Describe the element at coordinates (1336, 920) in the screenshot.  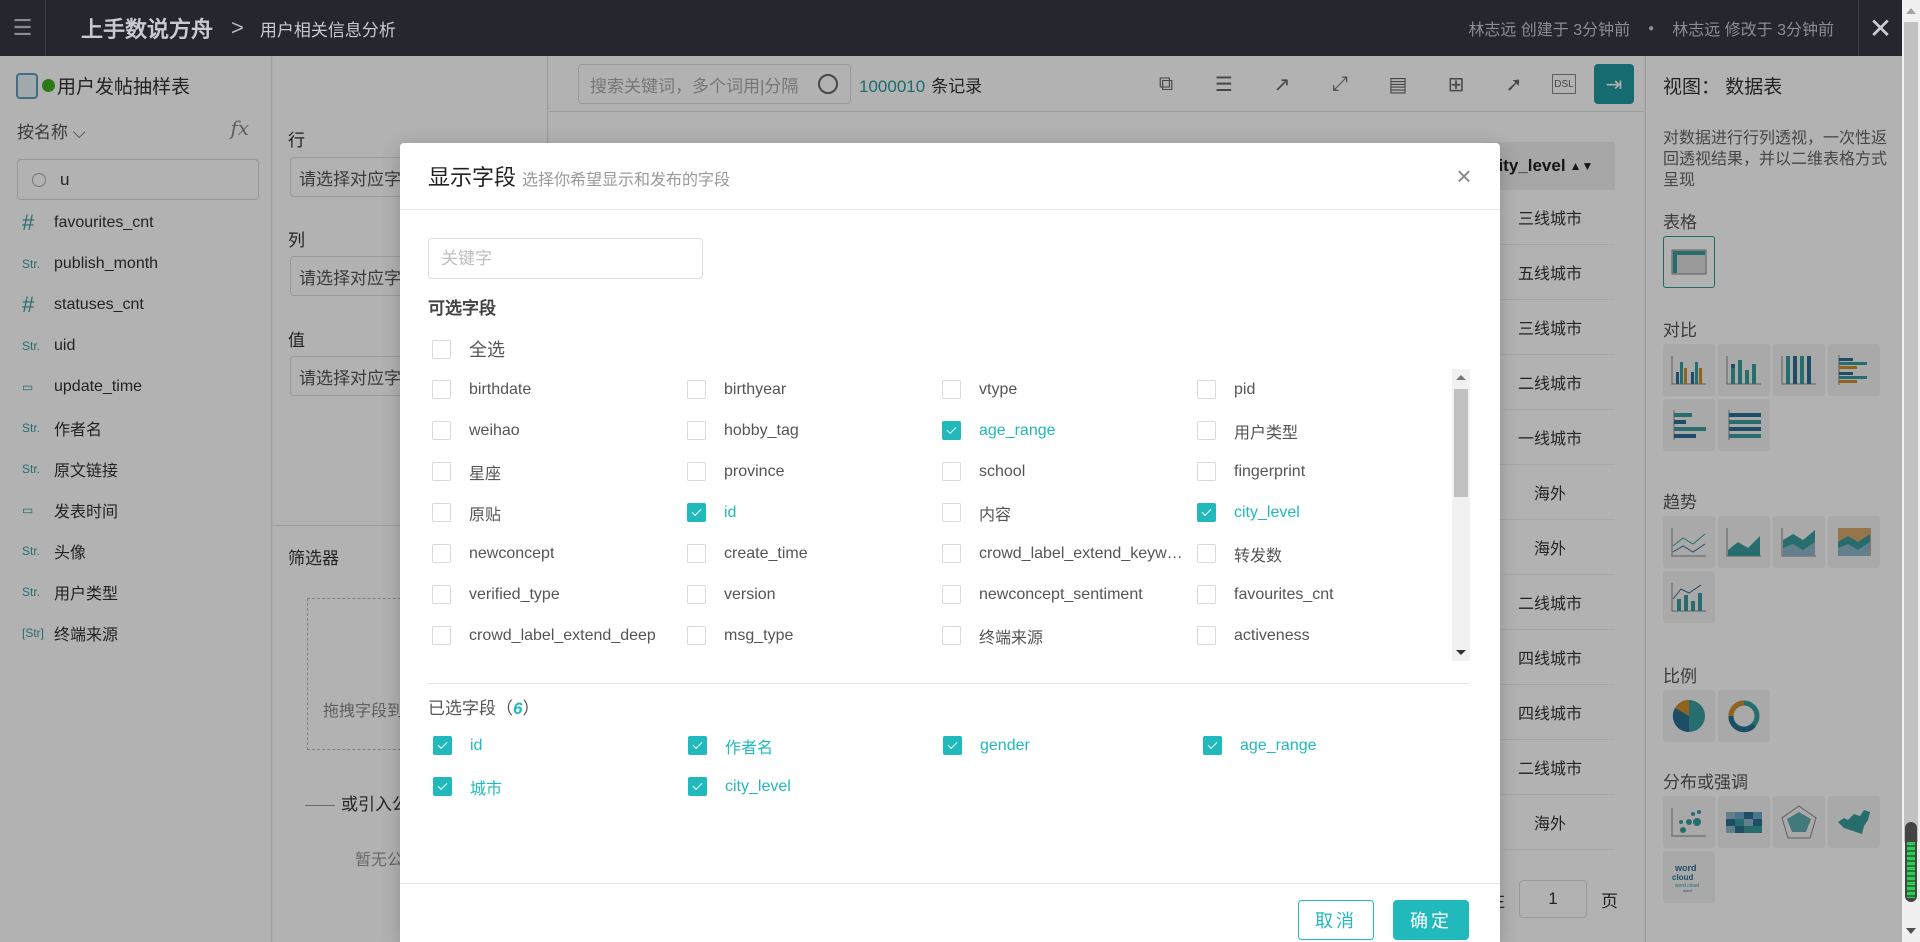
I see `cancel-button: 取消` at that location.